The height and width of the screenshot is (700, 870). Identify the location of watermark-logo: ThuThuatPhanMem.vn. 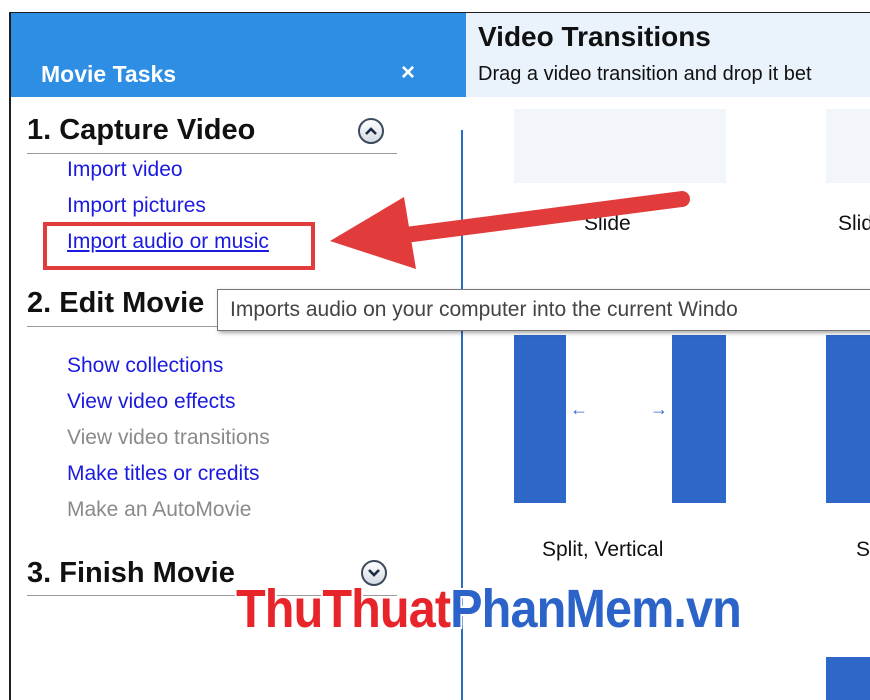
(489, 609).